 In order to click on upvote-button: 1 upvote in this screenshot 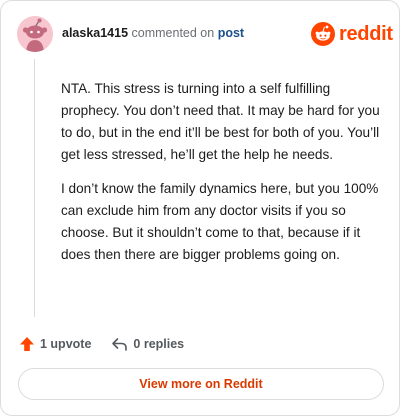, I will do `click(55, 344)`.